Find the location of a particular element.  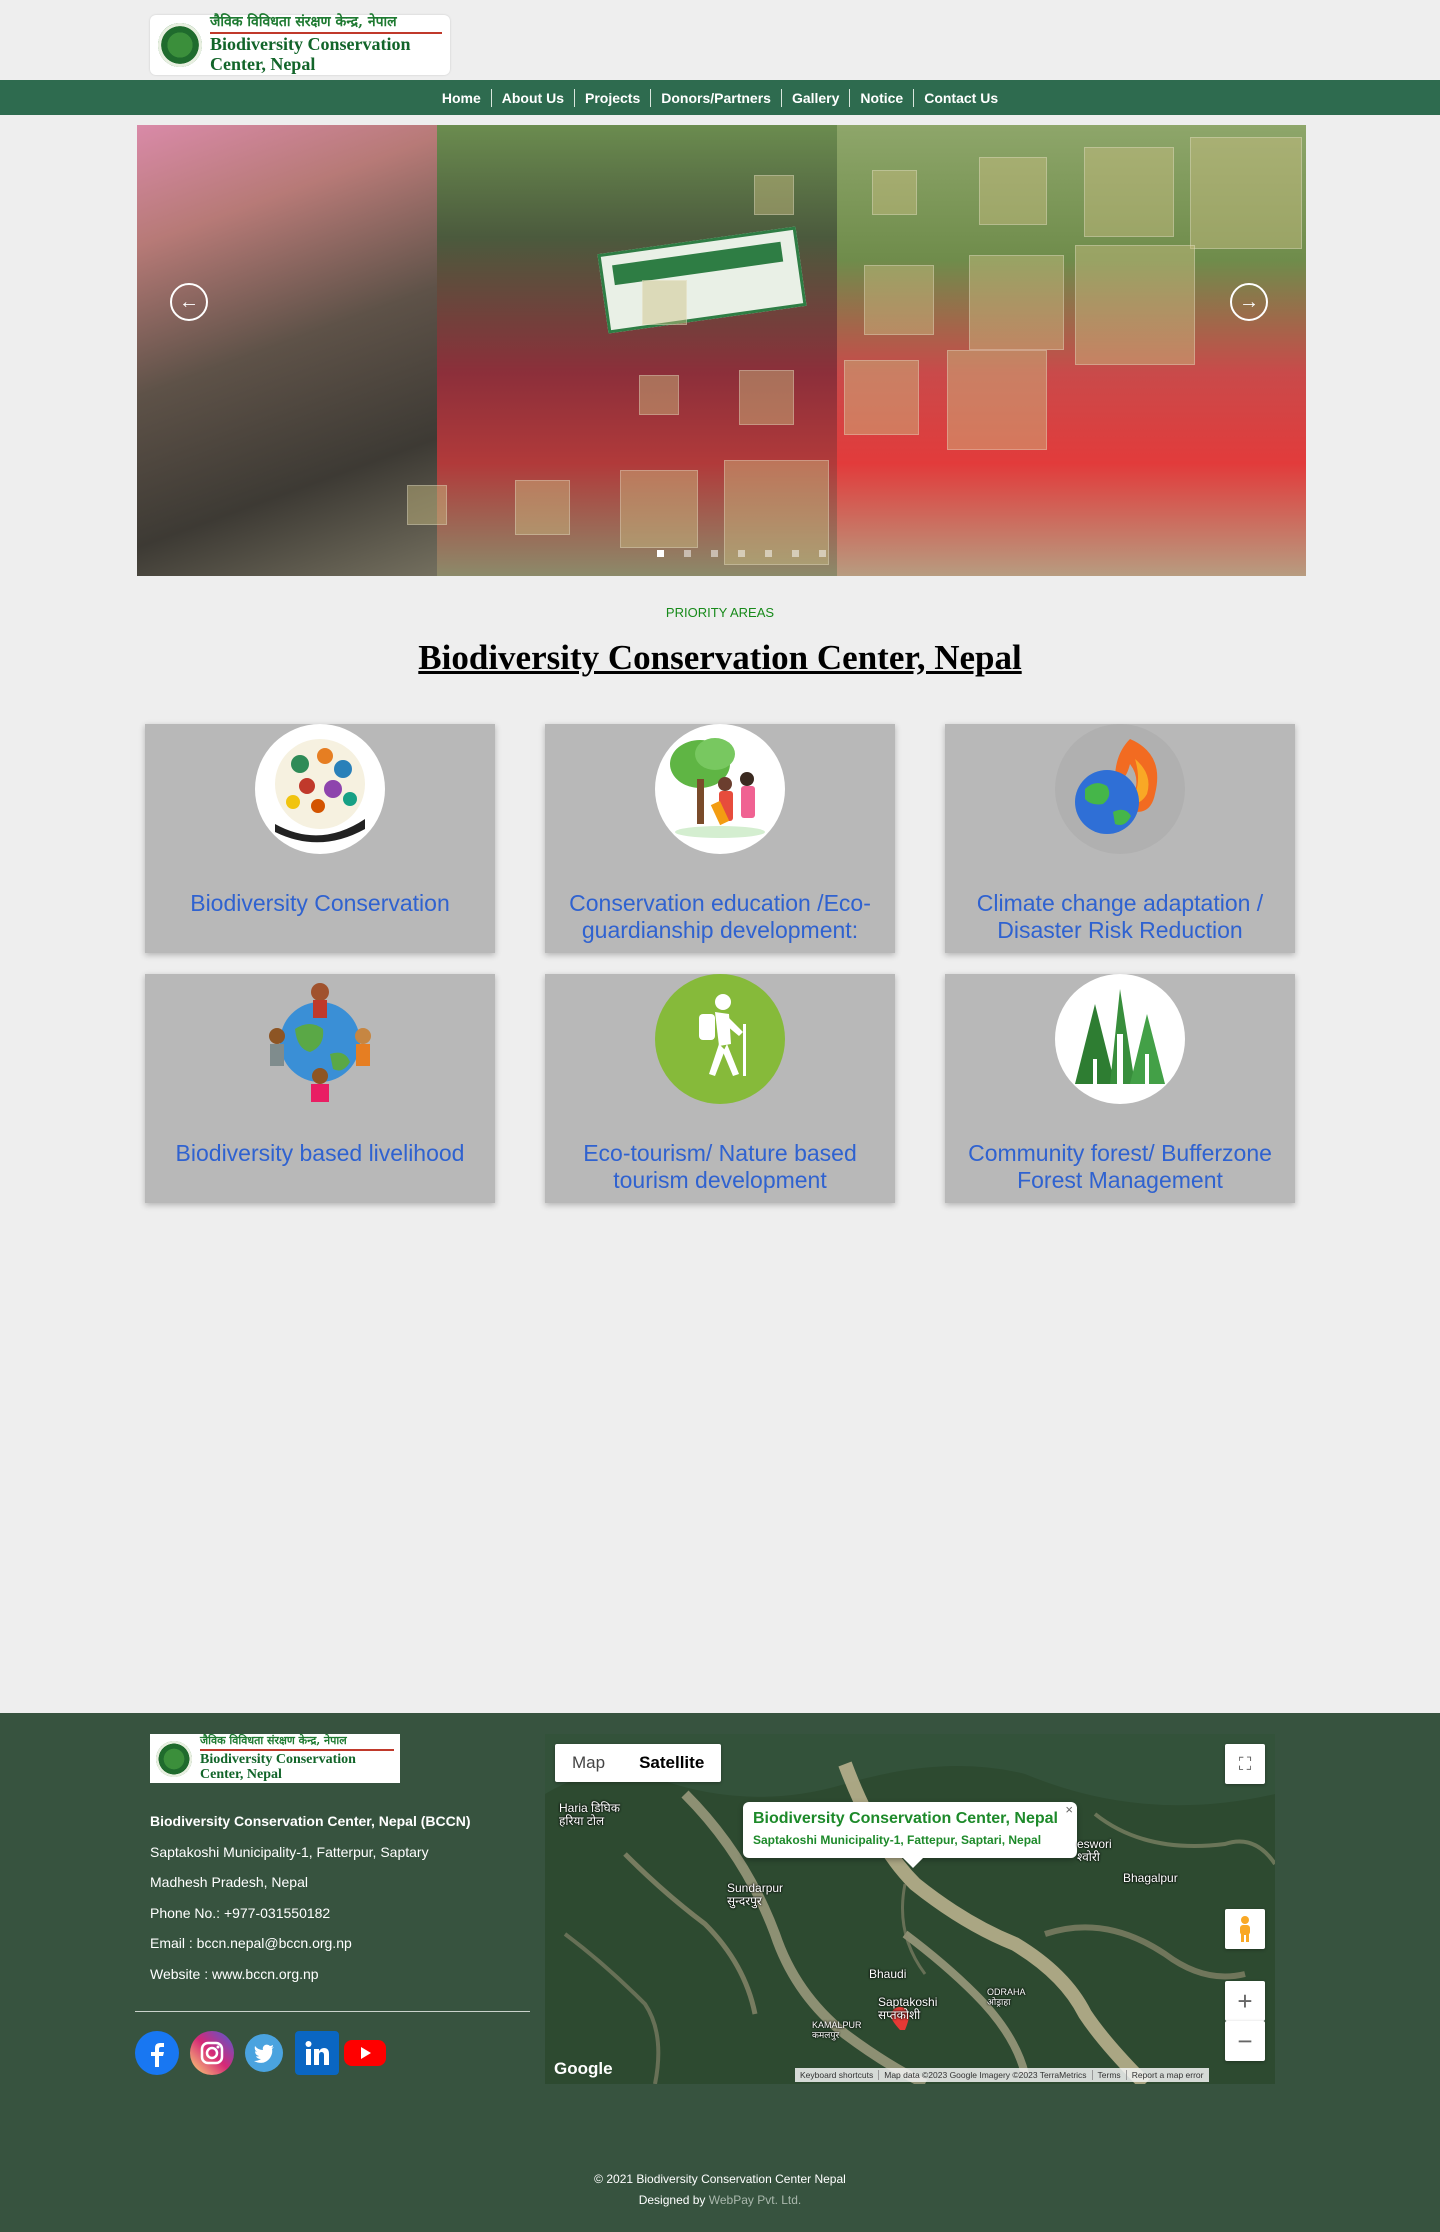

street-view-button is located at coordinates (1245, 1929).